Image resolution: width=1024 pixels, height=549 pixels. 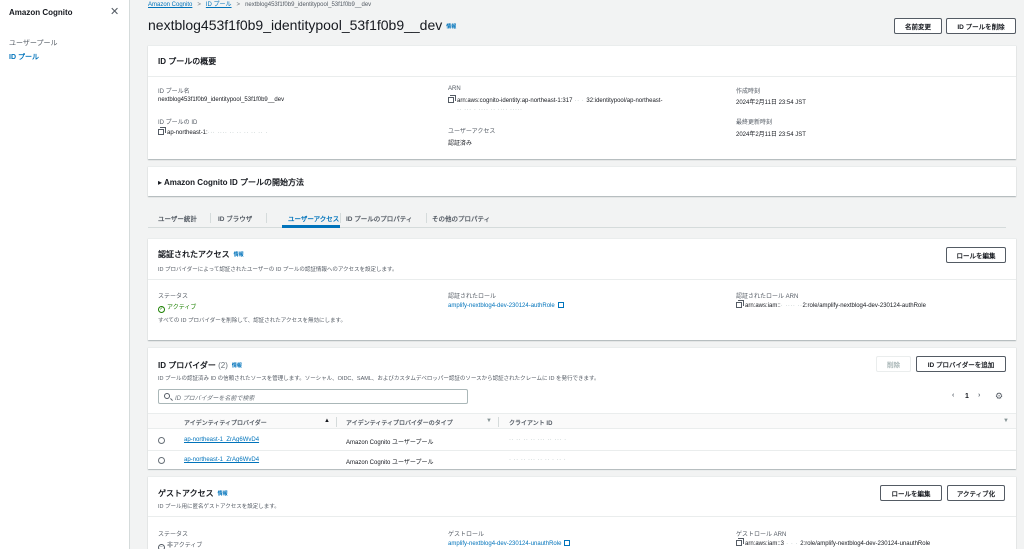 I want to click on search-icon, so click(x=167, y=396).